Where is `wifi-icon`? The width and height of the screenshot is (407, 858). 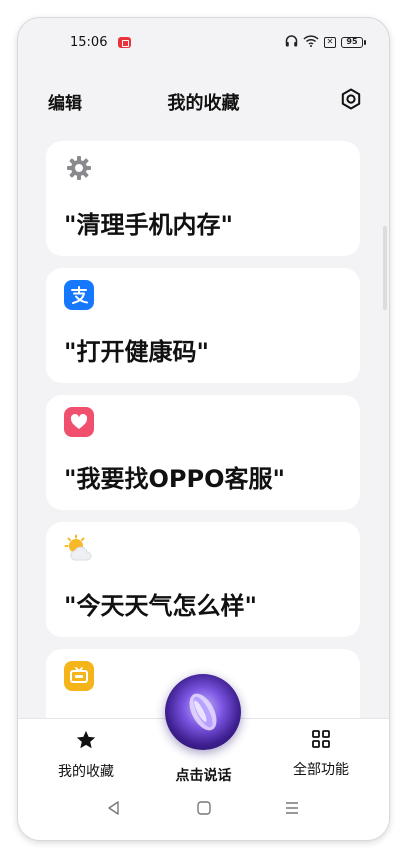
wifi-icon is located at coordinates (311, 42).